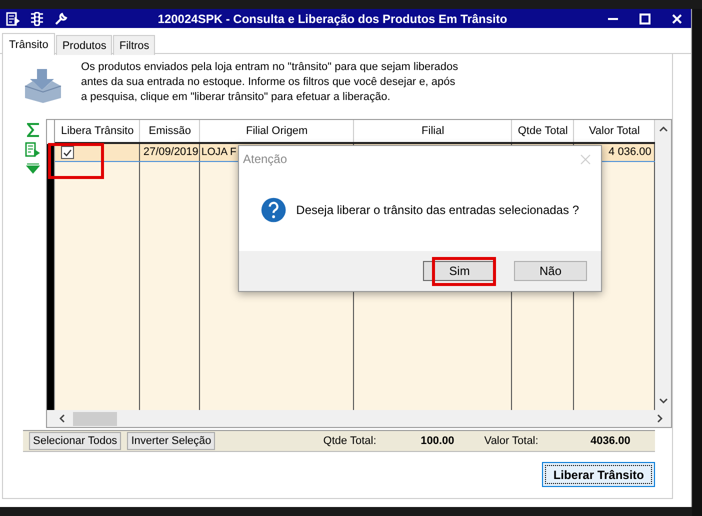 The width and height of the screenshot is (702, 516). What do you see at coordinates (67, 152) in the screenshot?
I see `checkbox` at bounding box center [67, 152].